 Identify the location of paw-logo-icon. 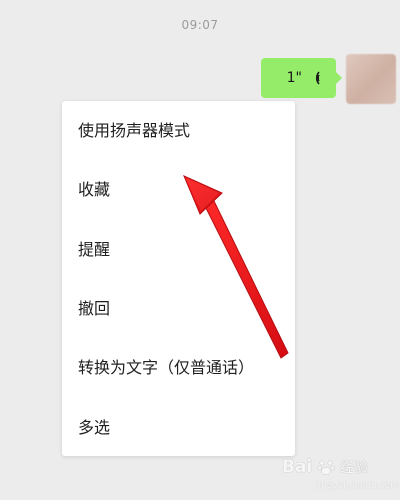
(326, 468).